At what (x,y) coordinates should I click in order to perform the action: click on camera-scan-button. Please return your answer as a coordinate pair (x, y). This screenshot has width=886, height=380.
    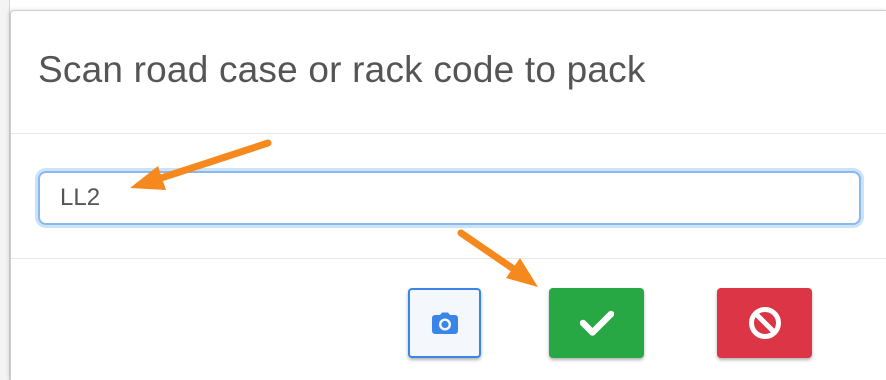
    Looking at the image, I should click on (444, 323).